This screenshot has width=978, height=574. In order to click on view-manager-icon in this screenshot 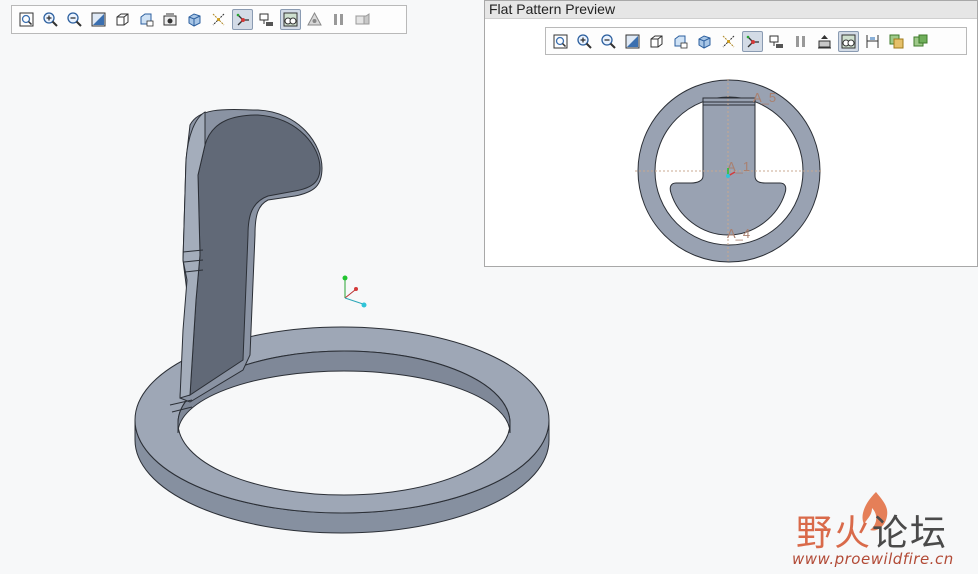, I will do `click(170, 19)`.